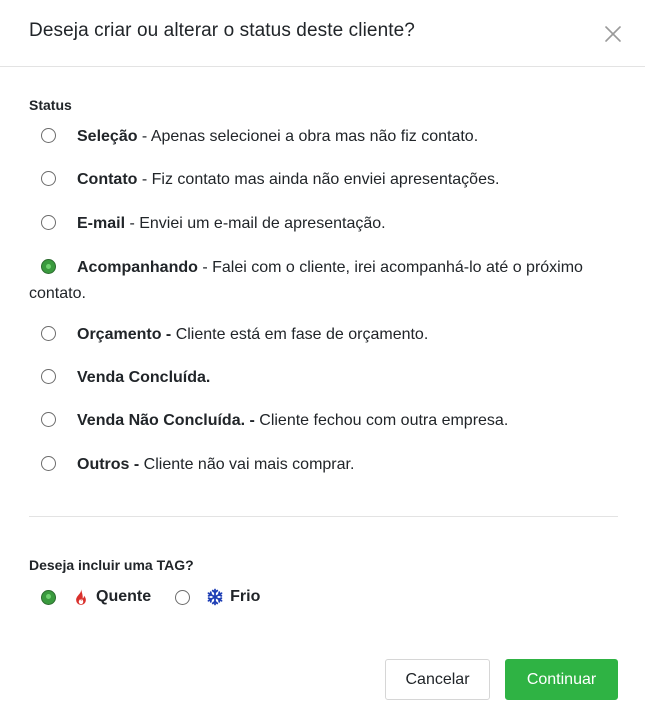 This screenshot has height=716, width=645. I want to click on continue-button: Continuar, so click(561, 679).